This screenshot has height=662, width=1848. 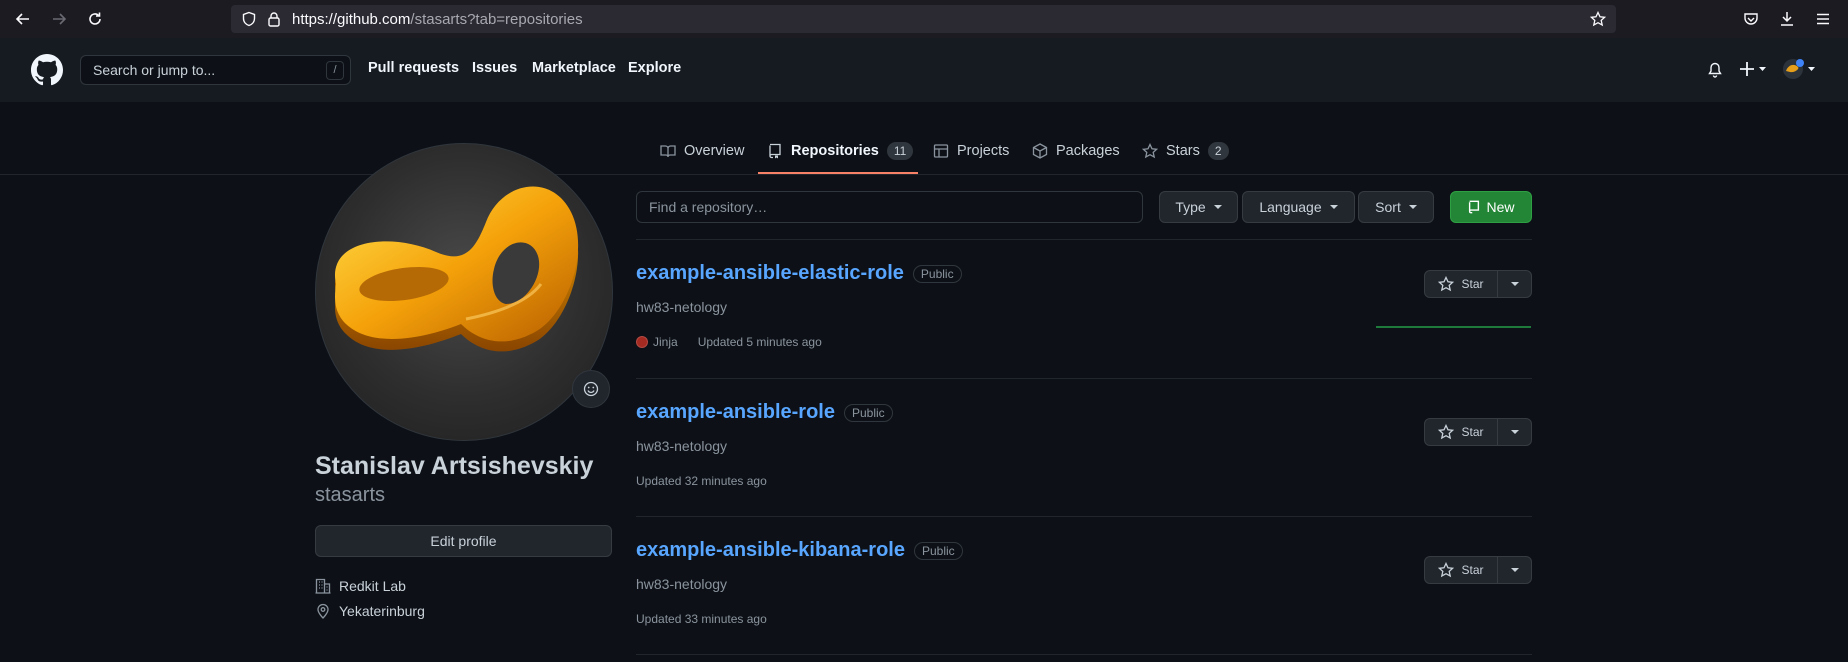 I want to click on tab-packages-label: Packages, so click(x=1088, y=151).